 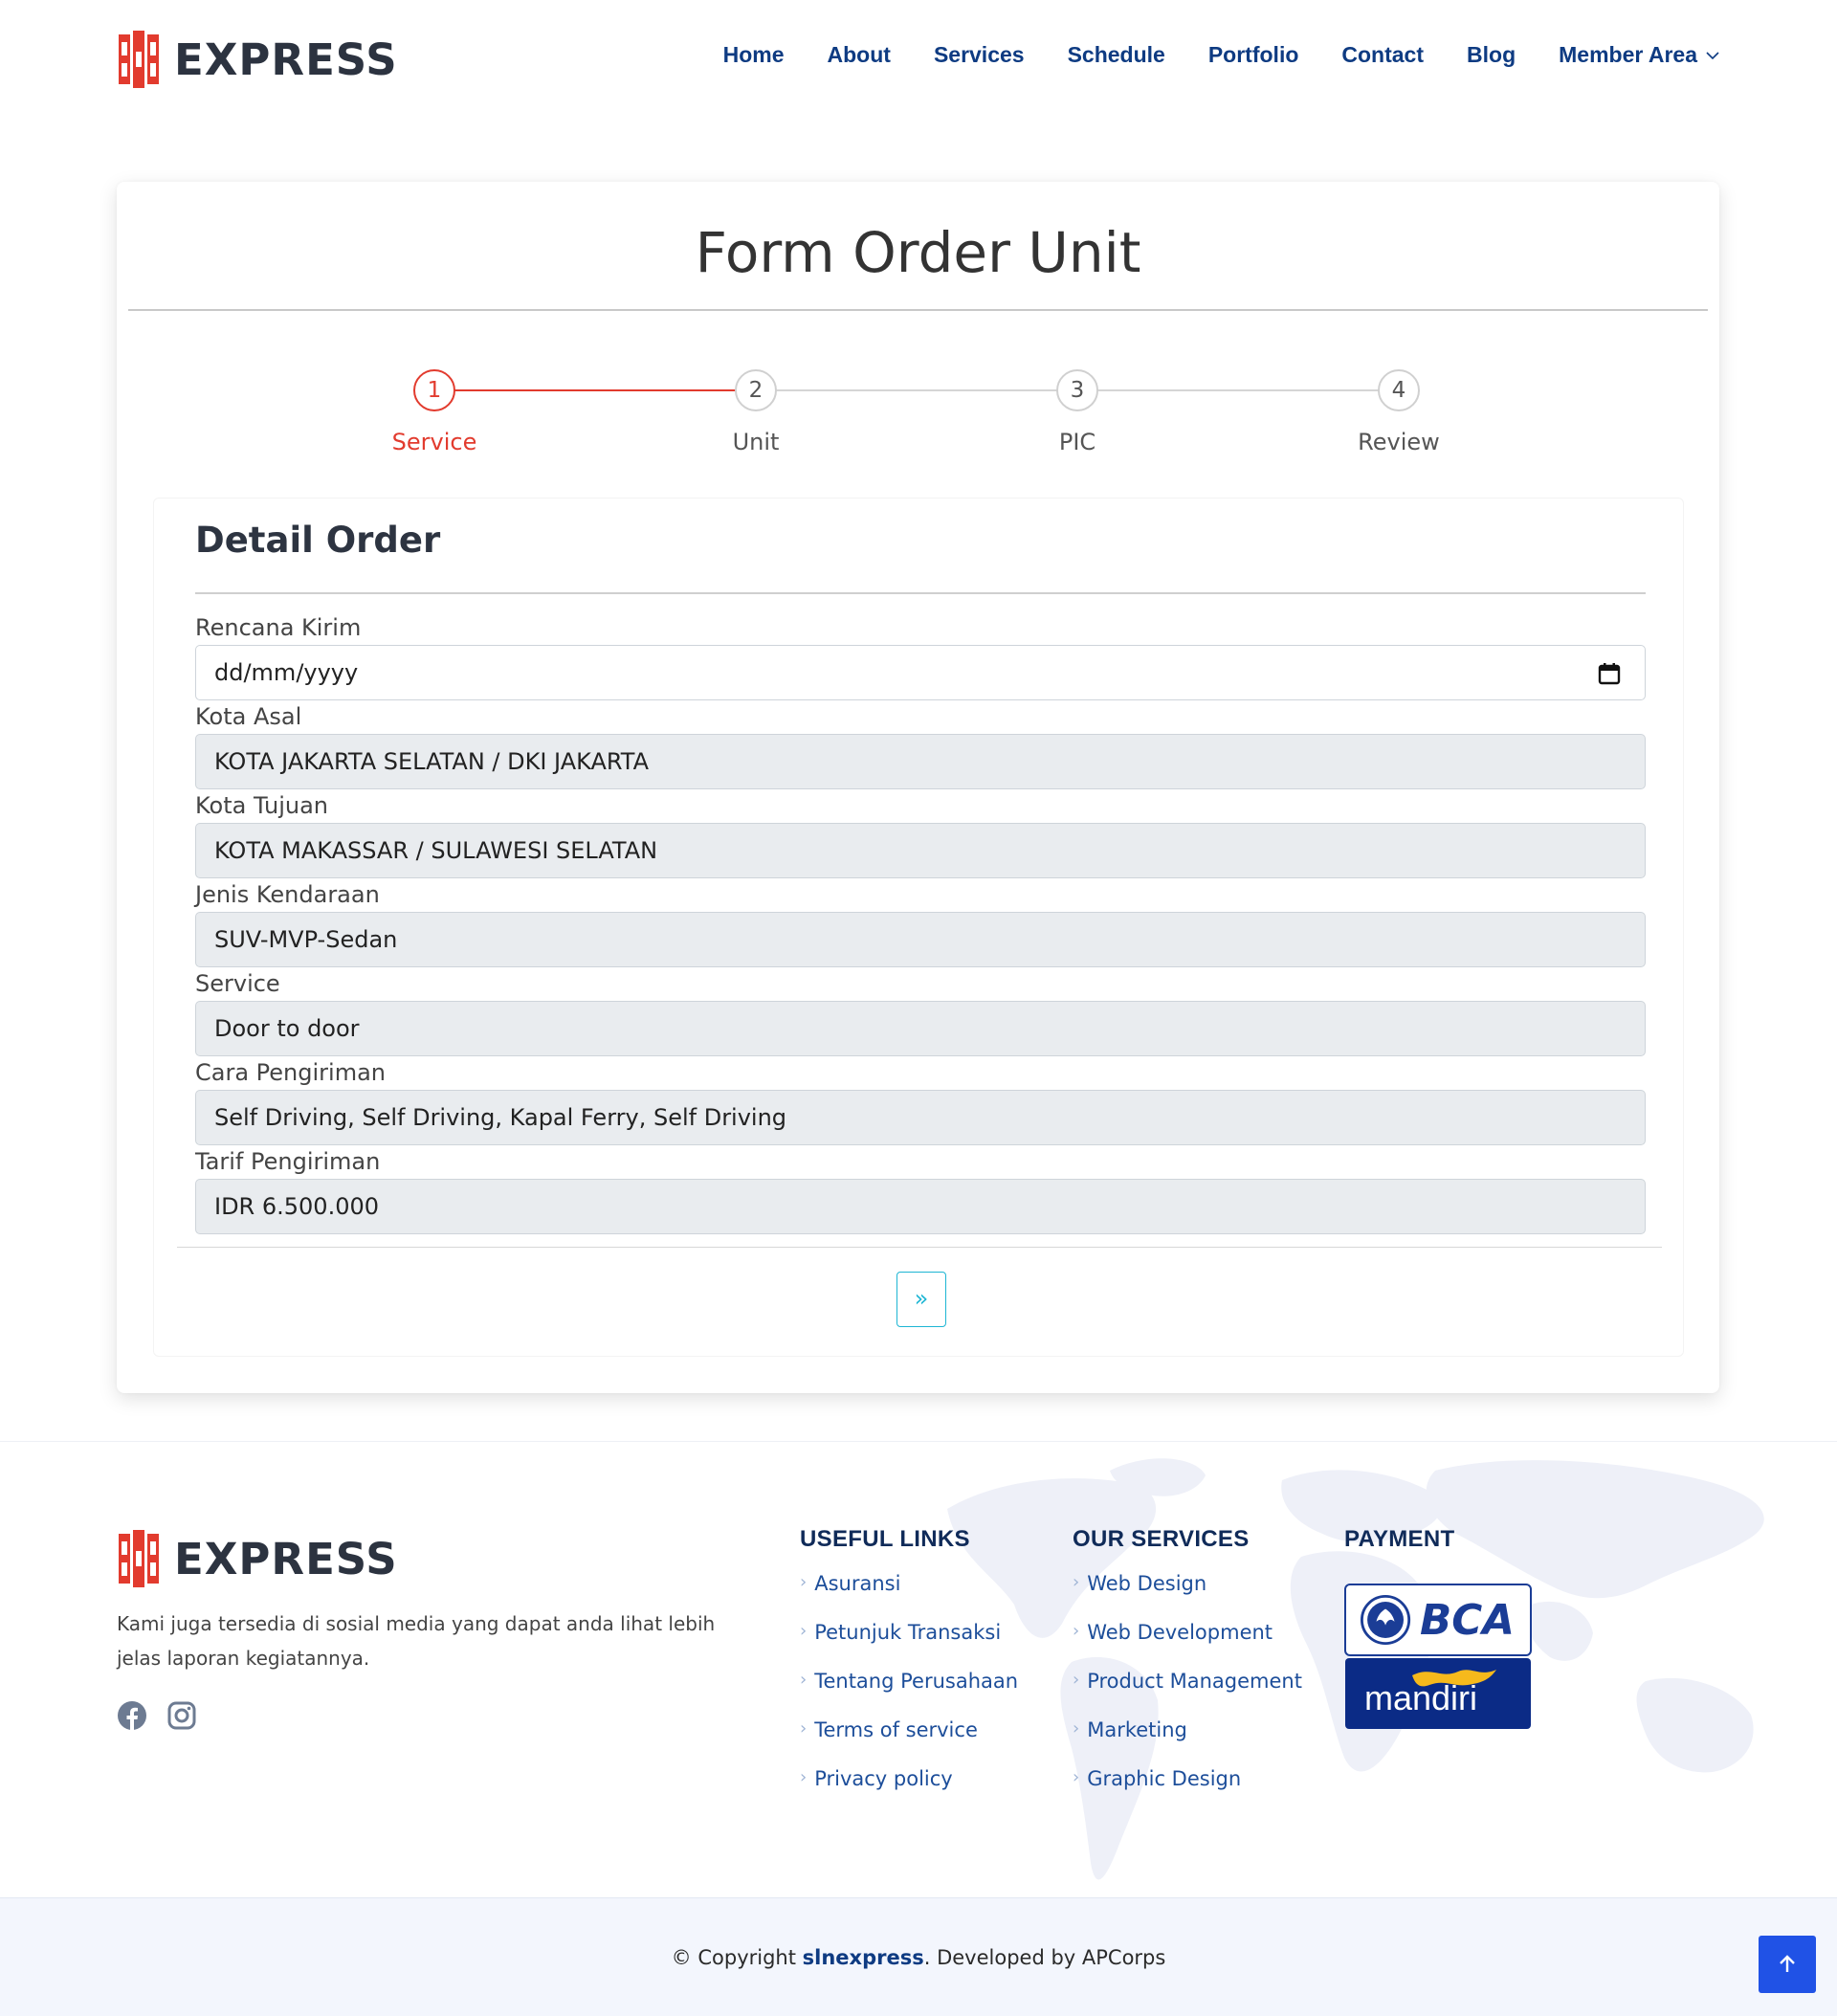 What do you see at coordinates (1187, 1645) in the screenshot?
I see `footer-service-web-development: › Web Development` at bounding box center [1187, 1645].